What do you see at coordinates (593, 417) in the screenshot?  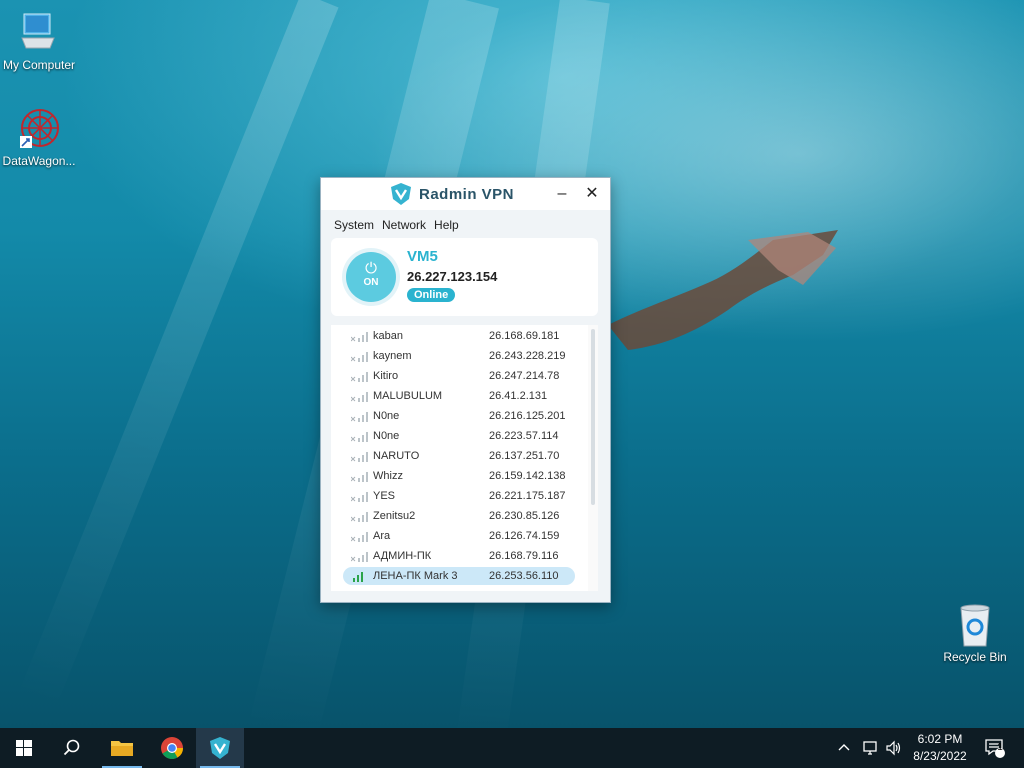 I see `scrollbar-thumb` at bounding box center [593, 417].